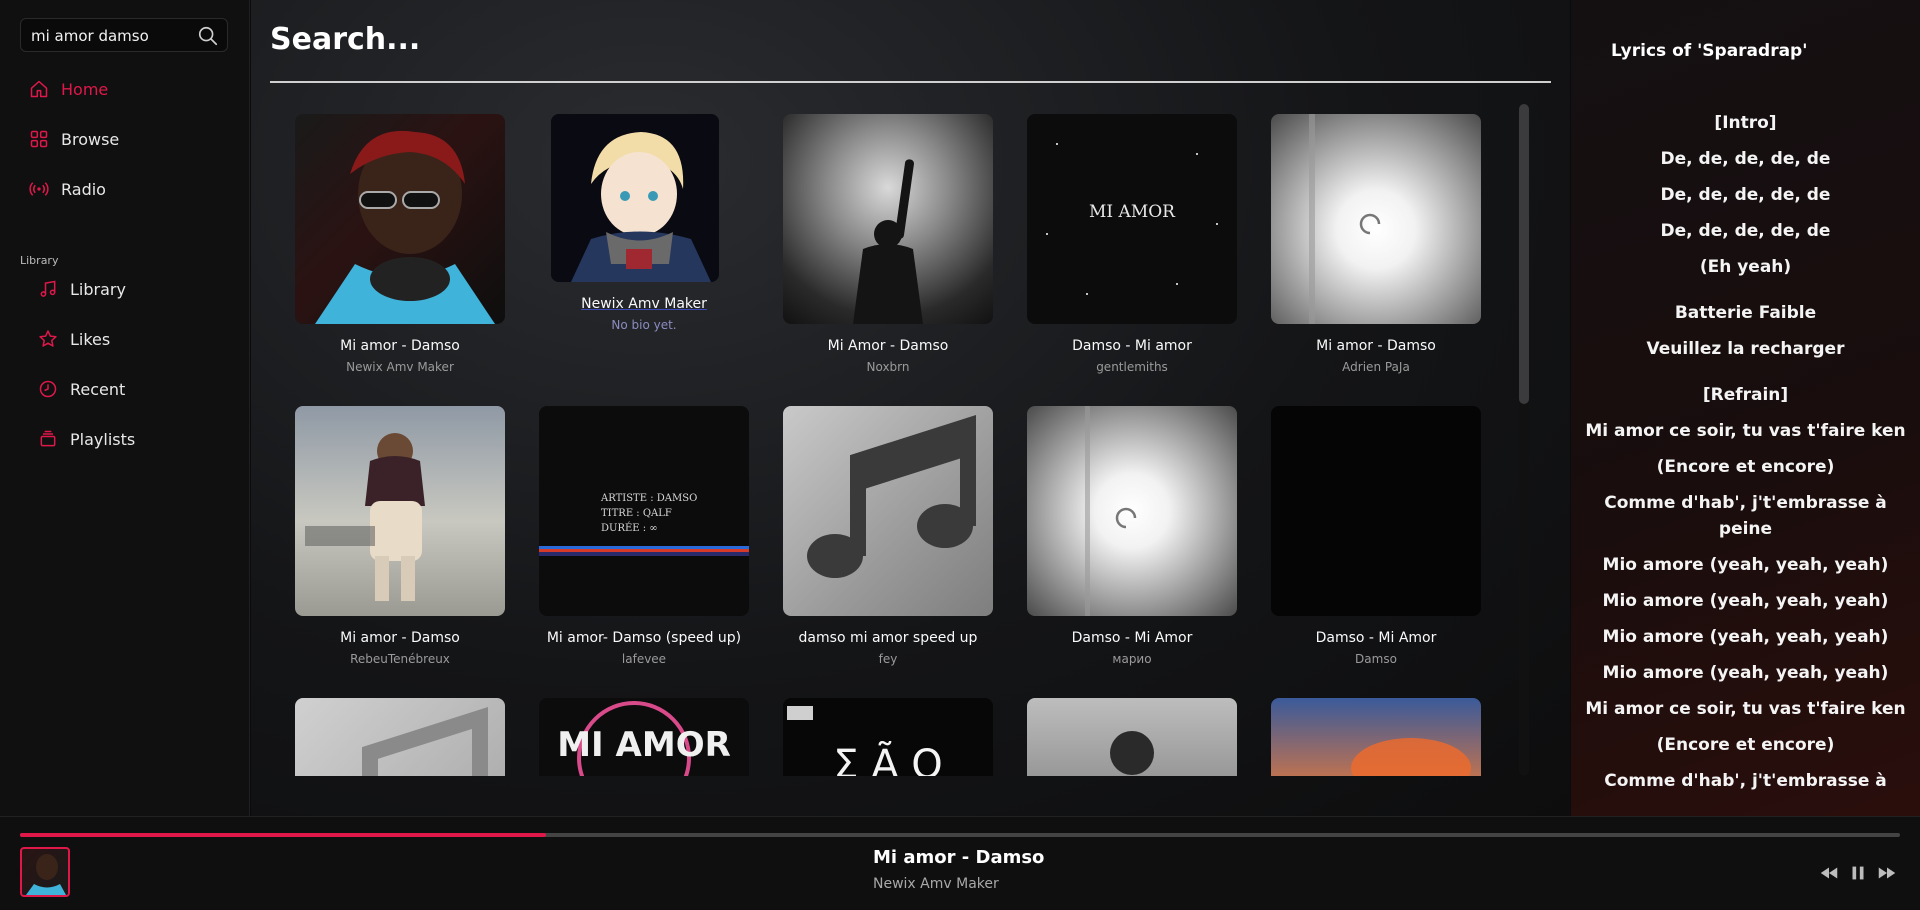 This screenshot has width=1920, height=910. What do you see at coordinates (960, 835) in the screenshot?
I see `progress-bar` at bounding box center [960, 835].